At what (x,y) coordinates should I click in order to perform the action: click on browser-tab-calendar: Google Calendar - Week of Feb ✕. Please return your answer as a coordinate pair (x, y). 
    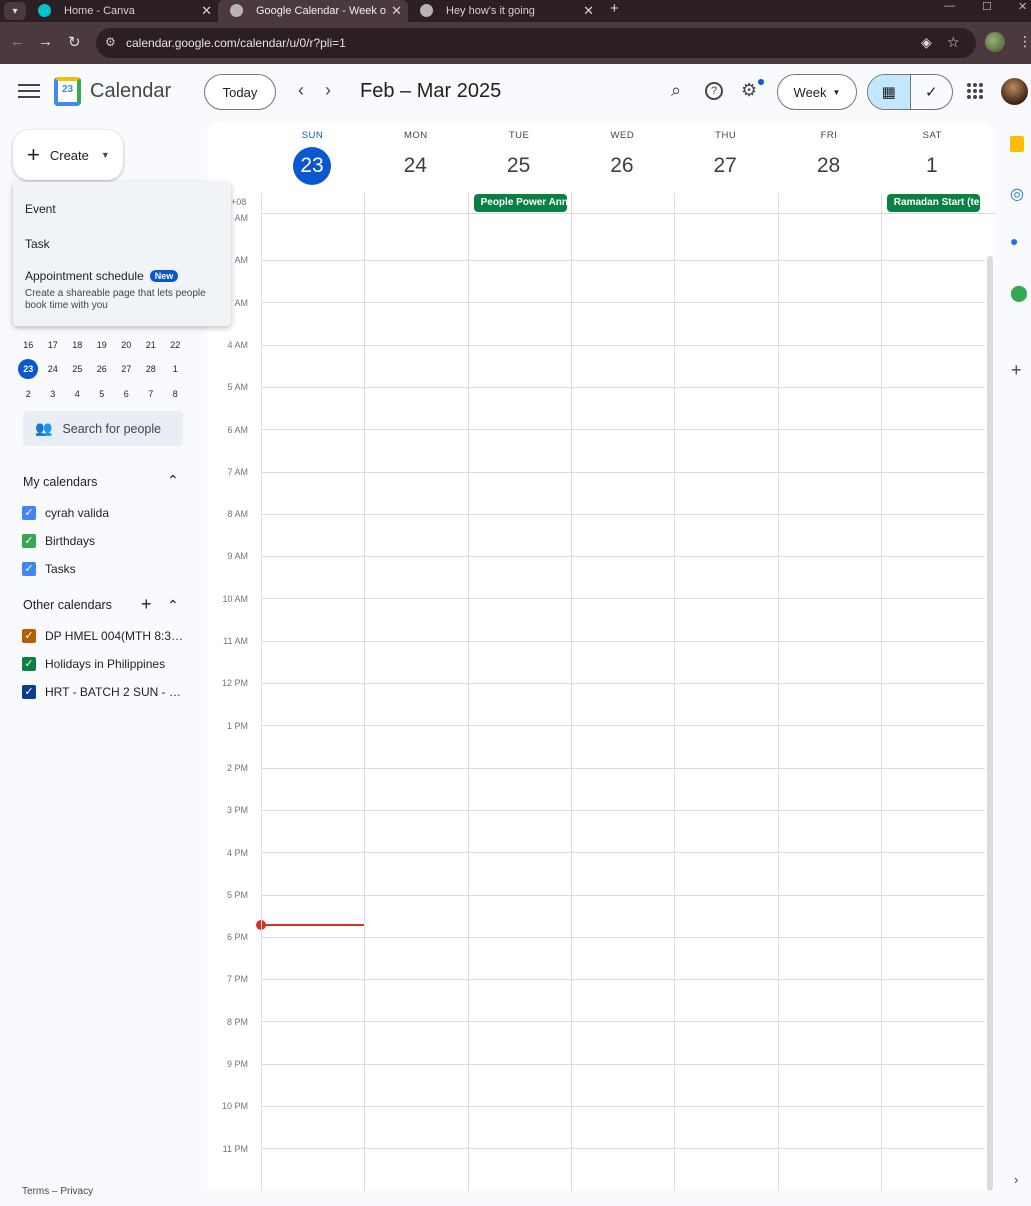
    Looking at the image, I should click on (313, 11).